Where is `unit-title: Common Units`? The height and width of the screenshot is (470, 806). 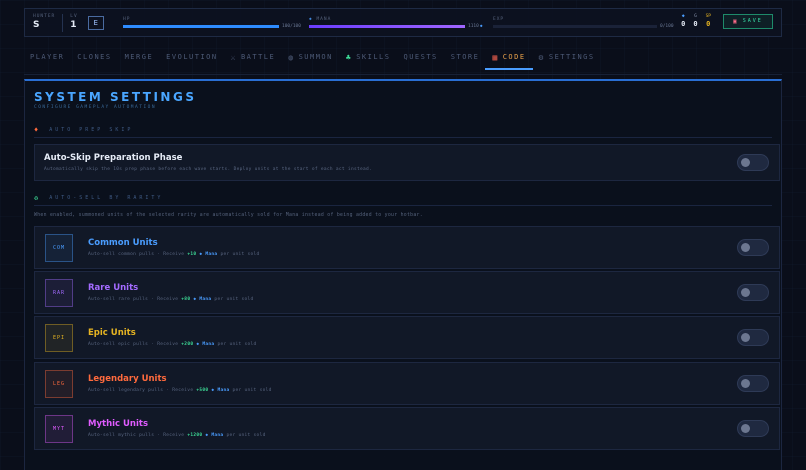
unit-title: Common Units is located at coordinates (123, 243).